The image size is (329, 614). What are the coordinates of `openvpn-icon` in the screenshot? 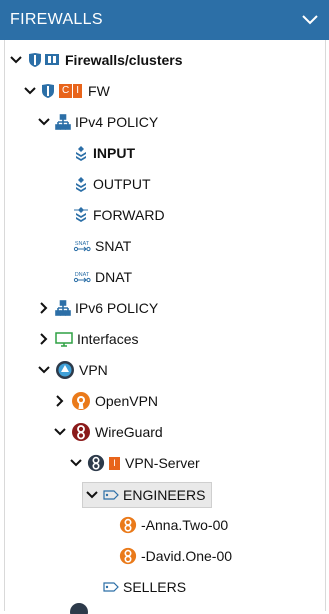 It's located at (81, 401).